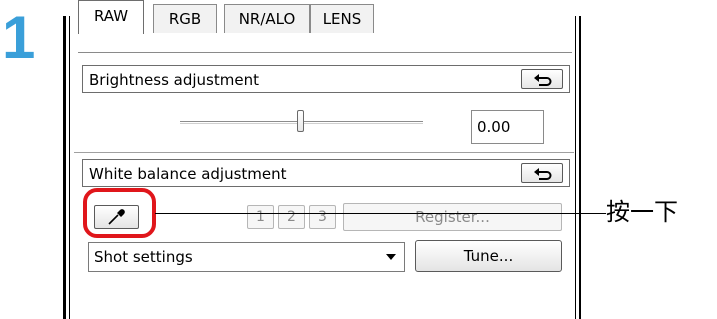  I want to click on section-divider, so click(324, 152).